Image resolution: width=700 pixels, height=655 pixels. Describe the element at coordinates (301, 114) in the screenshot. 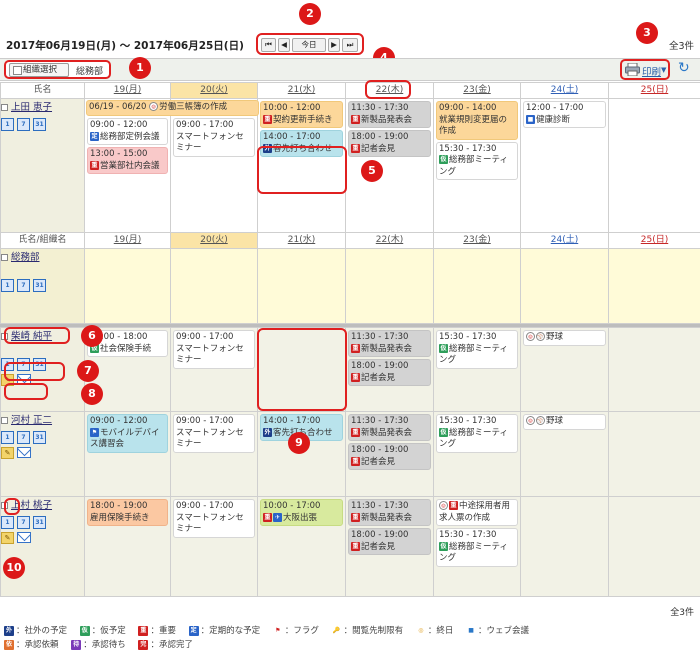

I see `event-item: 10:00 - 12:00 重契約更新手続き` at that location.